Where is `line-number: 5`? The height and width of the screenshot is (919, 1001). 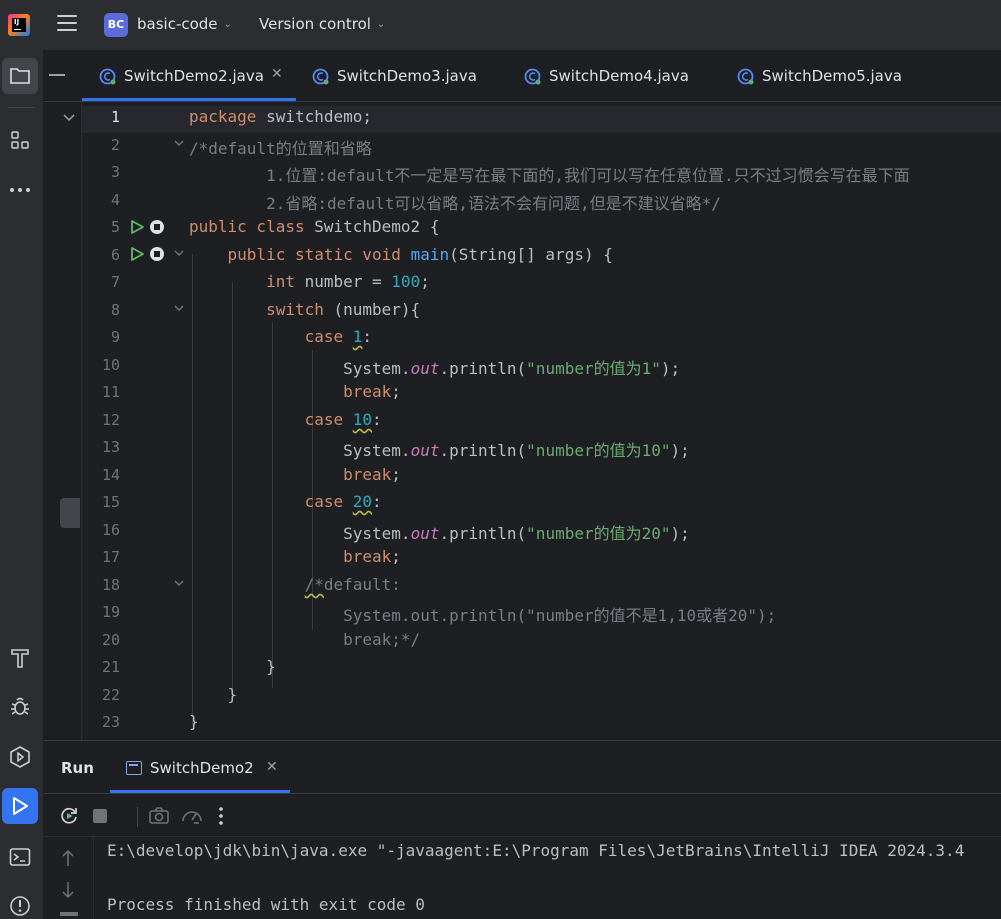
line-number: 5 is located at coordinates (115, 227).